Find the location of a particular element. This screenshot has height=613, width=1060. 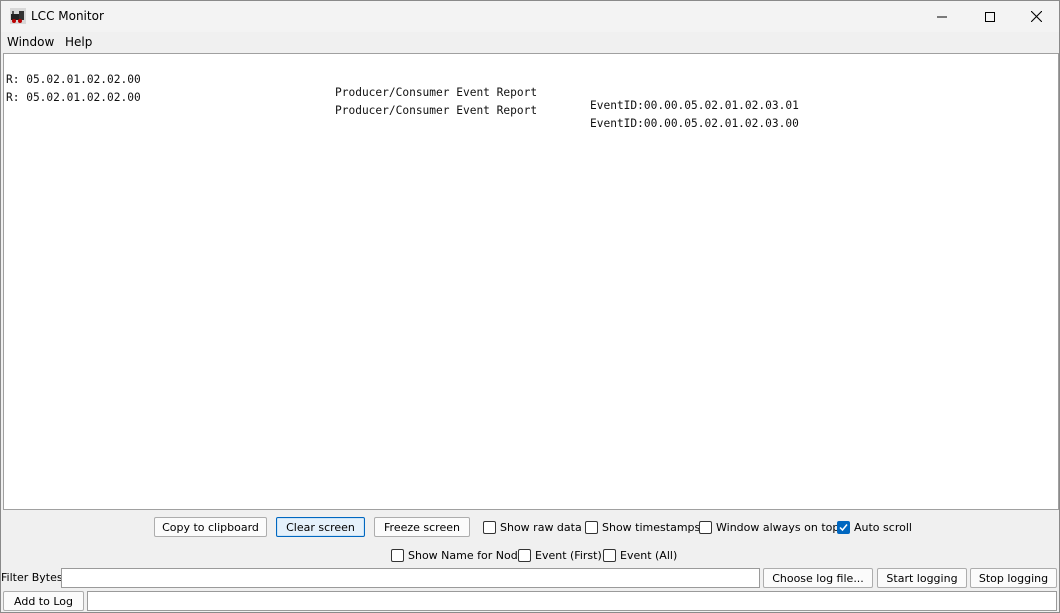

window-always-on-top-checkbox: Window always on top is located at coordinates (769, 527).